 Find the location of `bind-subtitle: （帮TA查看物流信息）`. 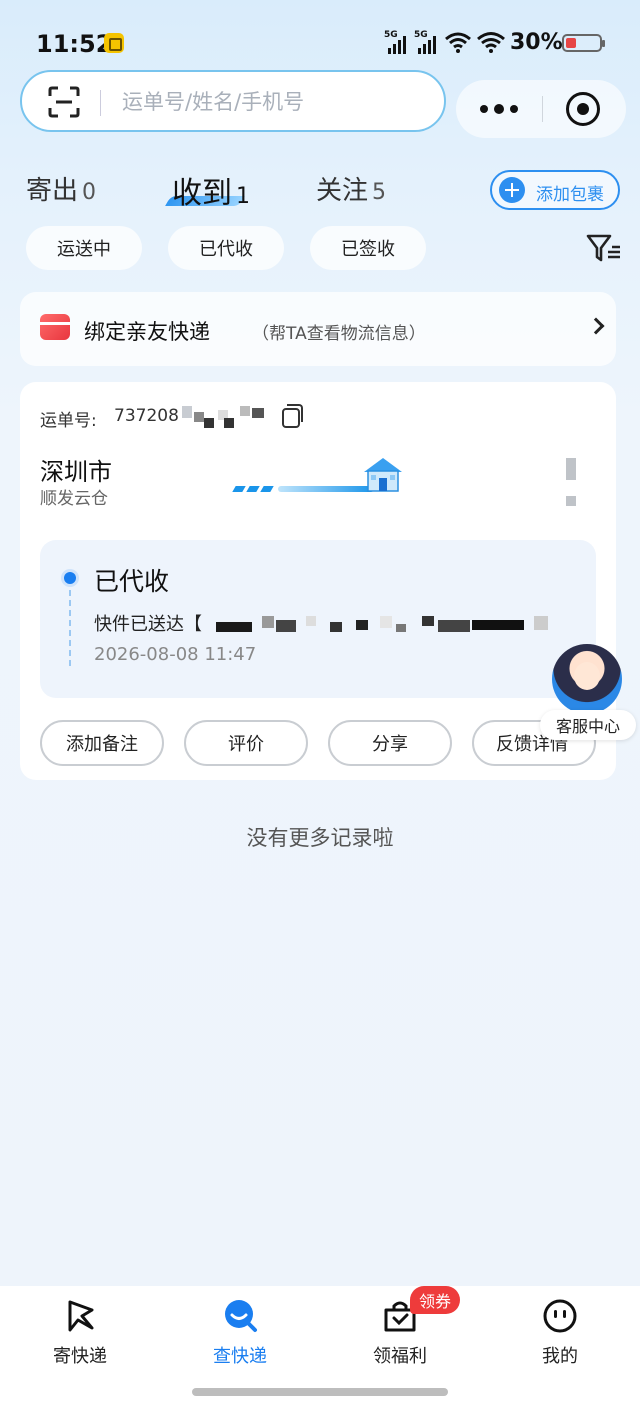

bind-subtitle: （帮TA查看物流信息） is located at coordinates (339, 334).